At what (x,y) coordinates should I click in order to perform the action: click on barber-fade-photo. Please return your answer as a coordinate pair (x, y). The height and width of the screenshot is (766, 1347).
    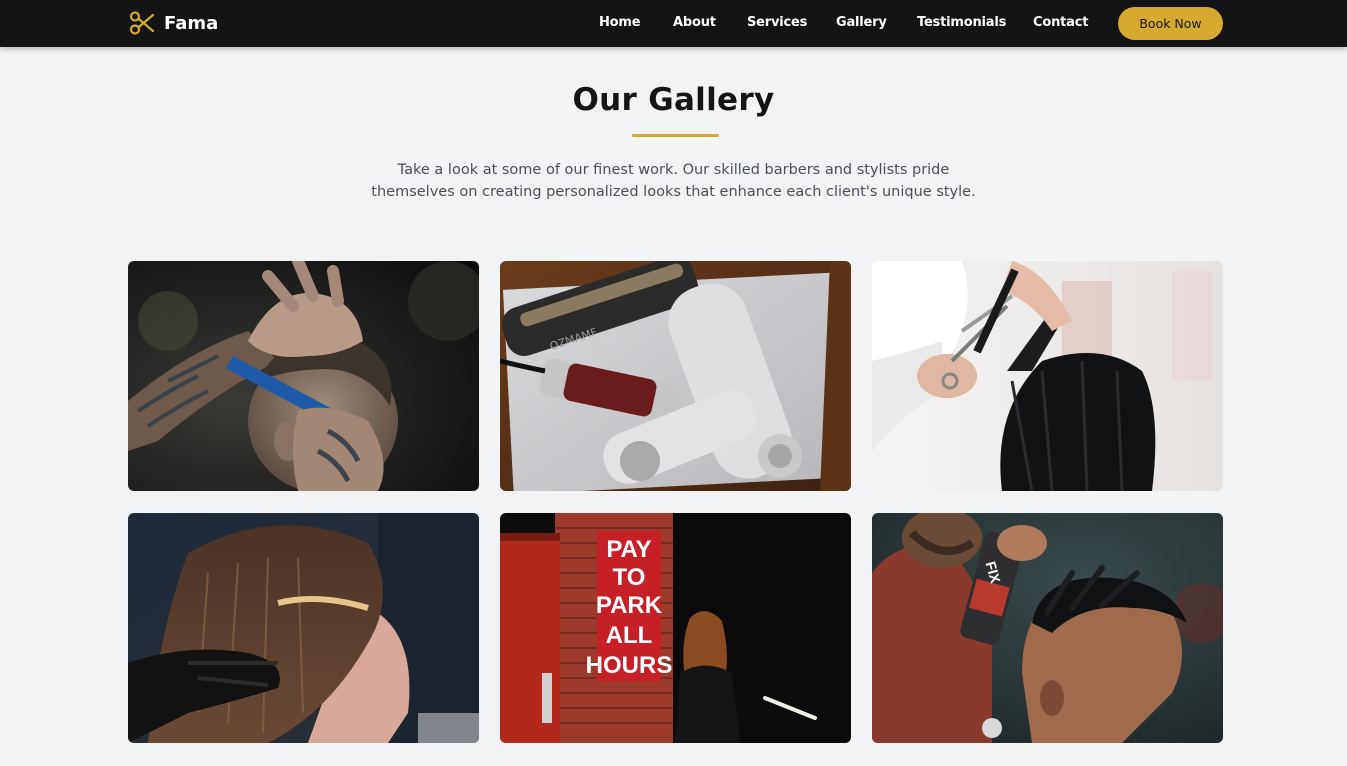
    Looking at the image, I should click on (303, 376).